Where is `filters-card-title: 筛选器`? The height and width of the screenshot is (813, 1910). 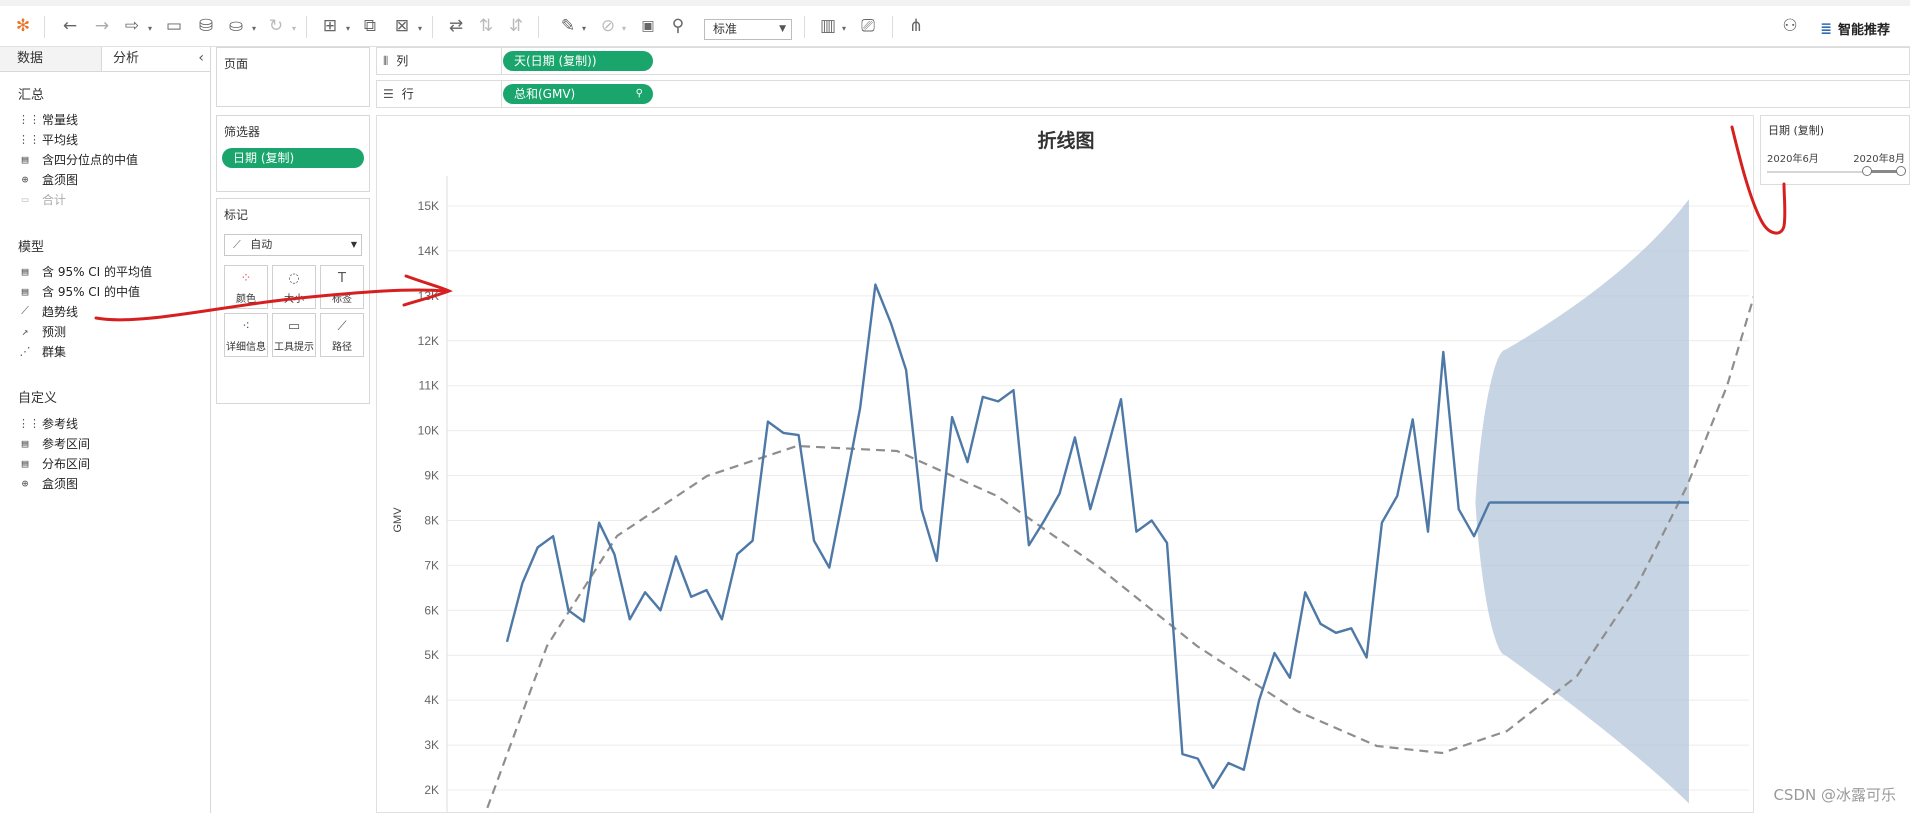 filters-card-title: 筛选器 is located at coordinates (242, 132).